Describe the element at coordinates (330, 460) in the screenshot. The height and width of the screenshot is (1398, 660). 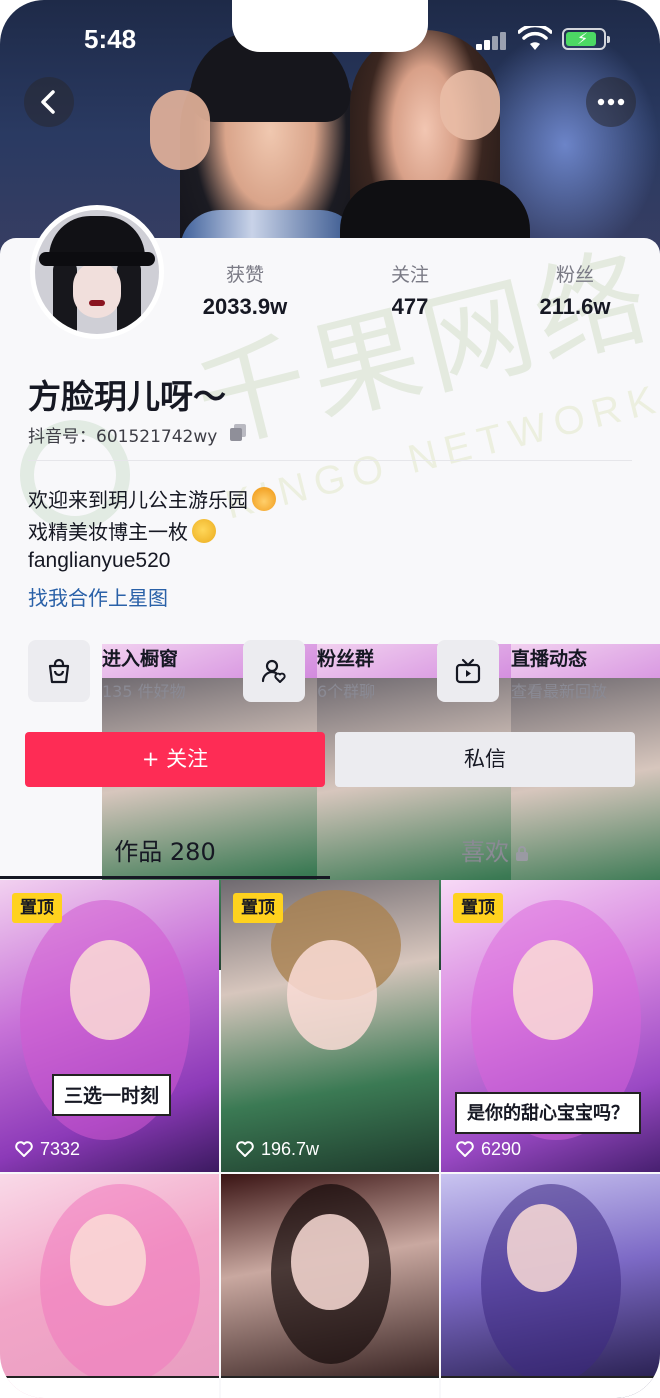
I see `divider` at that location.